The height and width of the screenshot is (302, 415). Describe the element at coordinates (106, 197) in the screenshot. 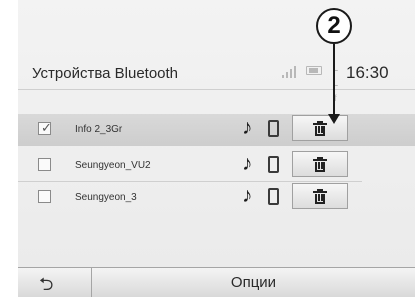

I see `device-name: Seungyeon_3` at that location.